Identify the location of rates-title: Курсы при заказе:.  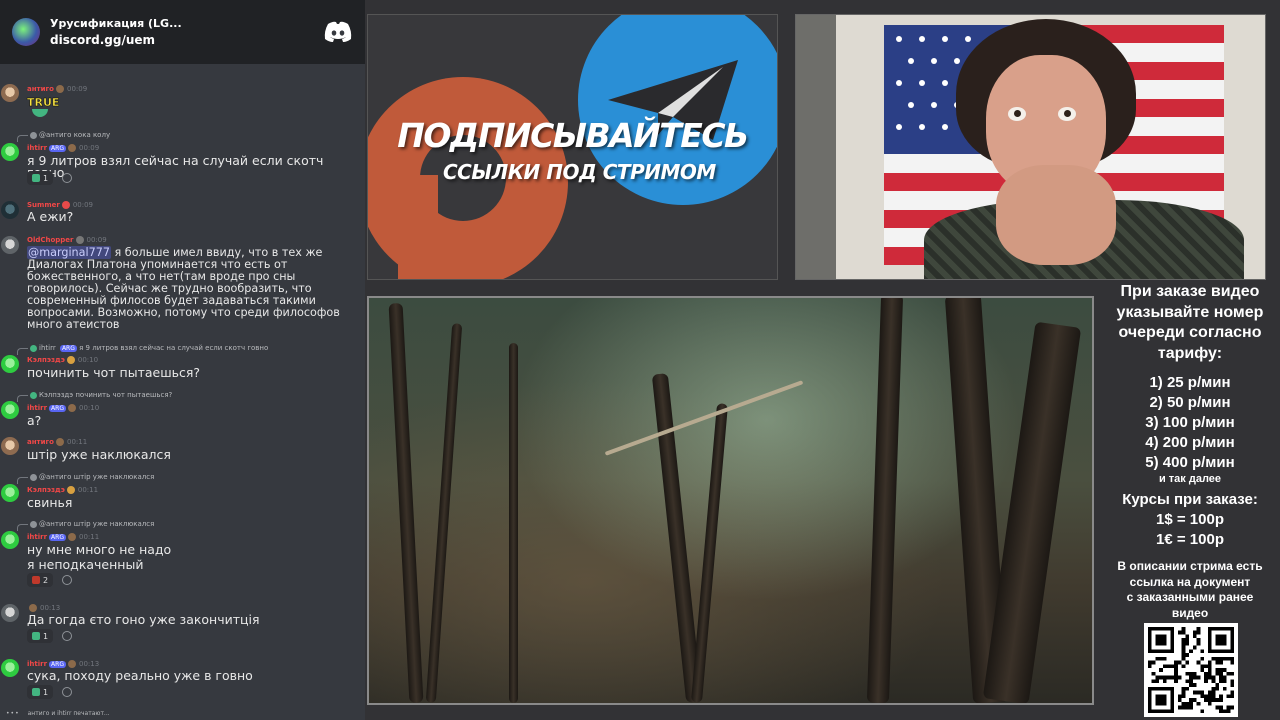
(1190, 499).